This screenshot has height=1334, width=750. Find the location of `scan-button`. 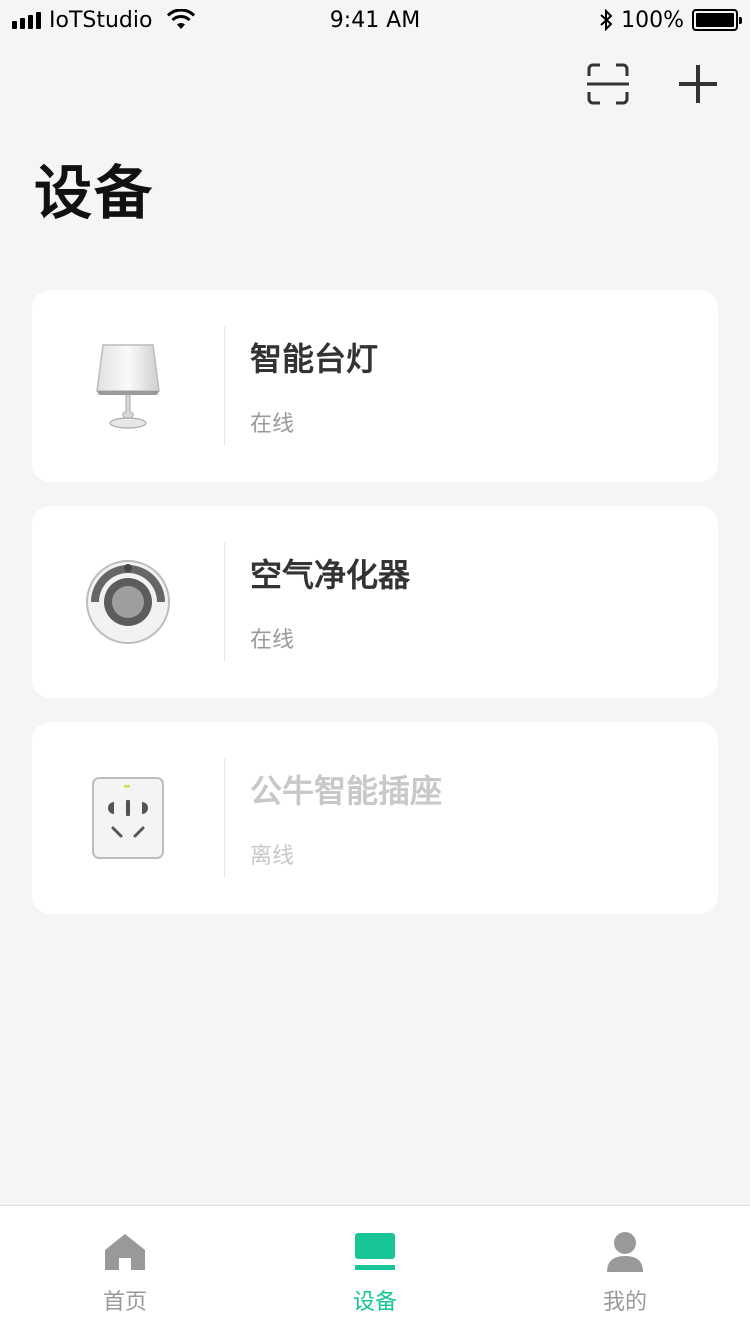

scan-button is located at coordinates (608, 84).